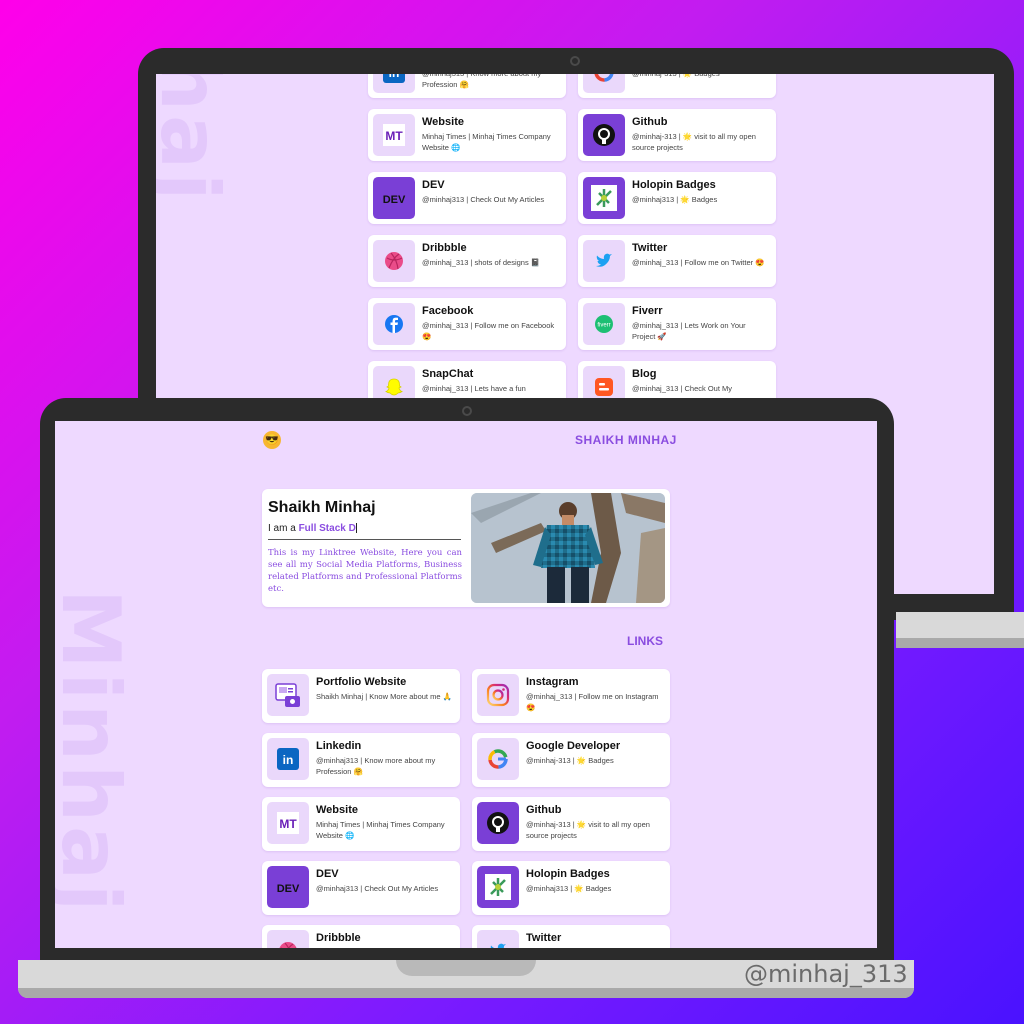 This screenshot has height=1024, width=1024. What do you see at coordinates (196, 139) in the screenshot?
I see `back-side-watermark-text: haj` at bounding box center [196, 139].